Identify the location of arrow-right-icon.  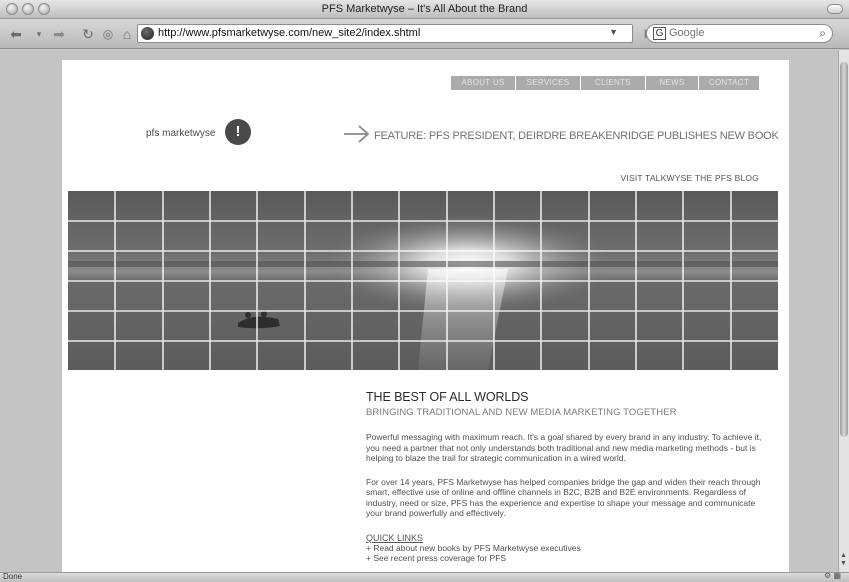
(357, 134).